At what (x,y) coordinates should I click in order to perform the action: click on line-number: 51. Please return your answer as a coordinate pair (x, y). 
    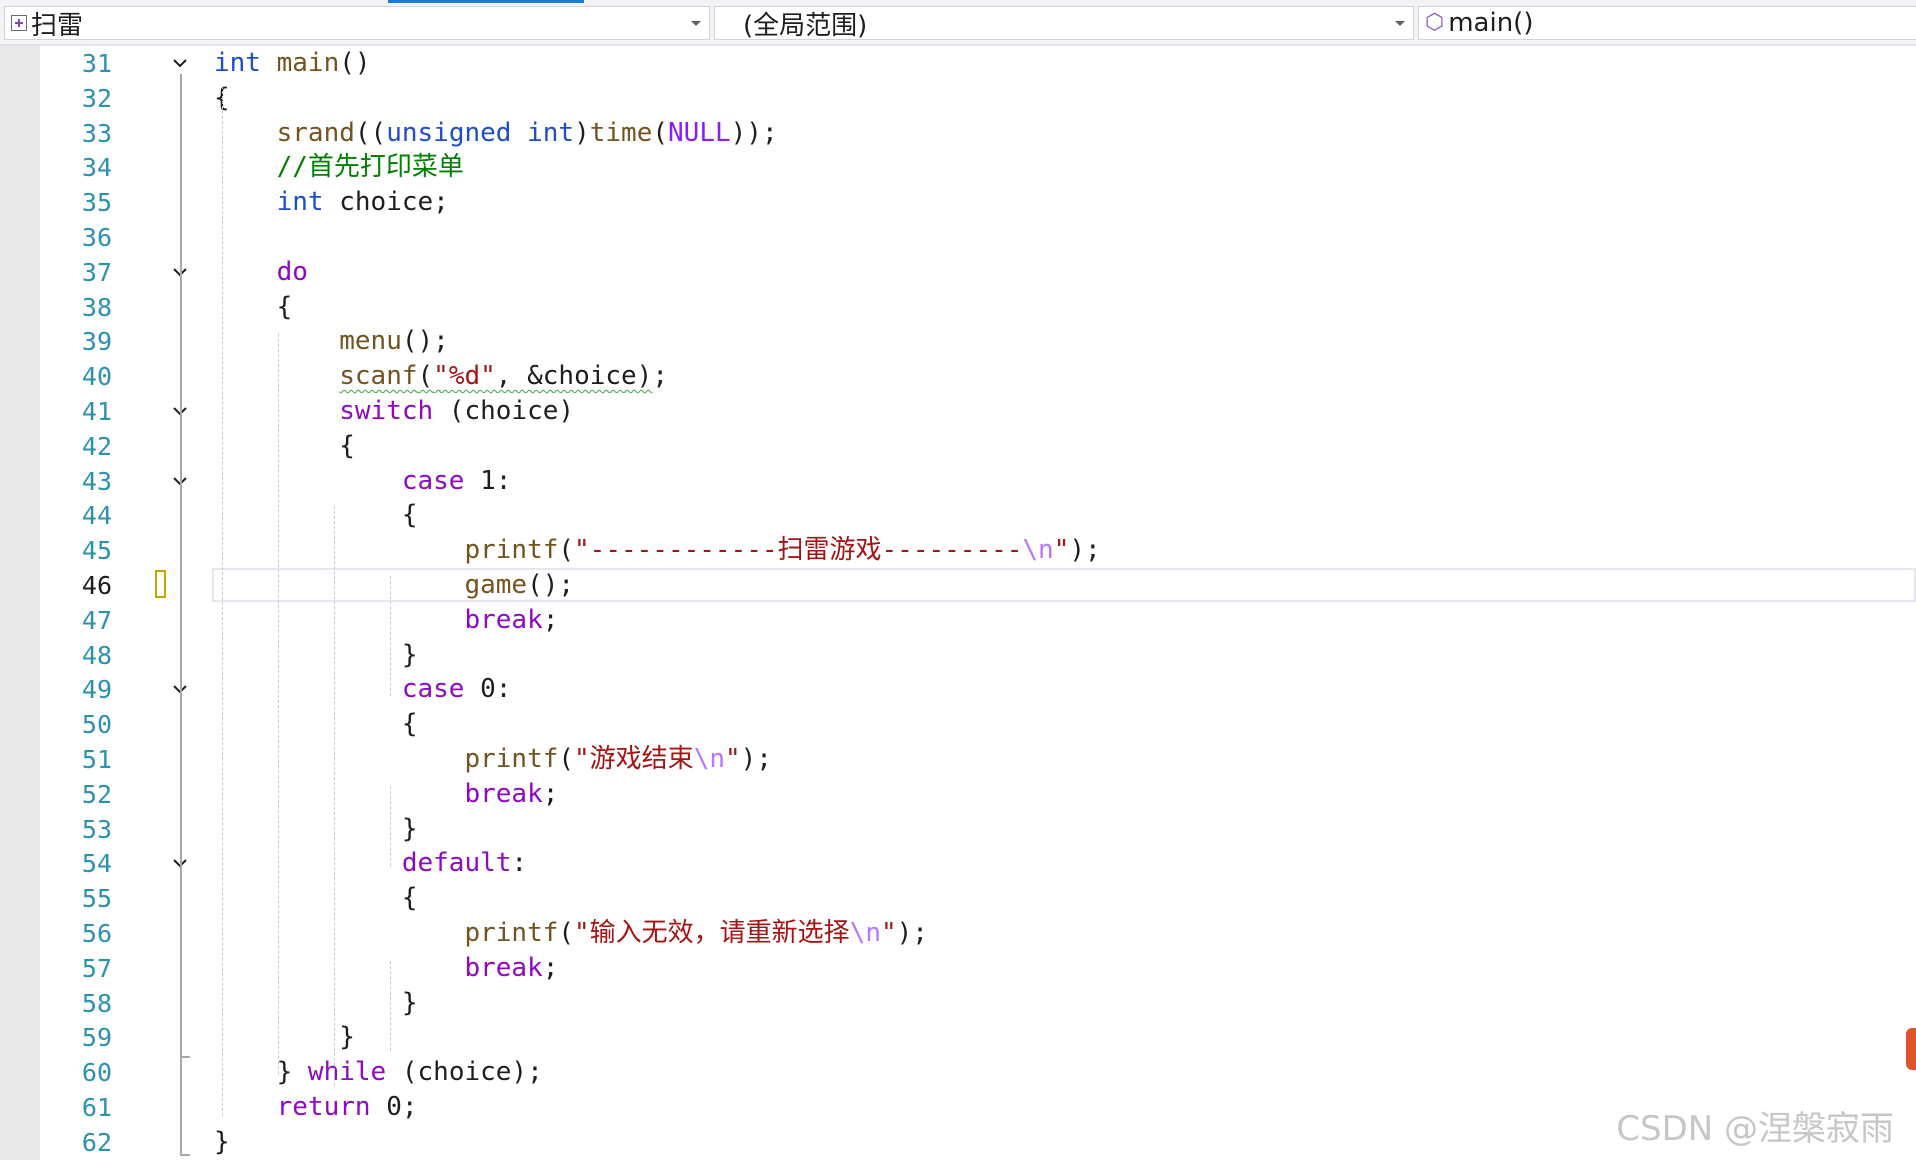
    Looking at the image, I should click on (96, 759).